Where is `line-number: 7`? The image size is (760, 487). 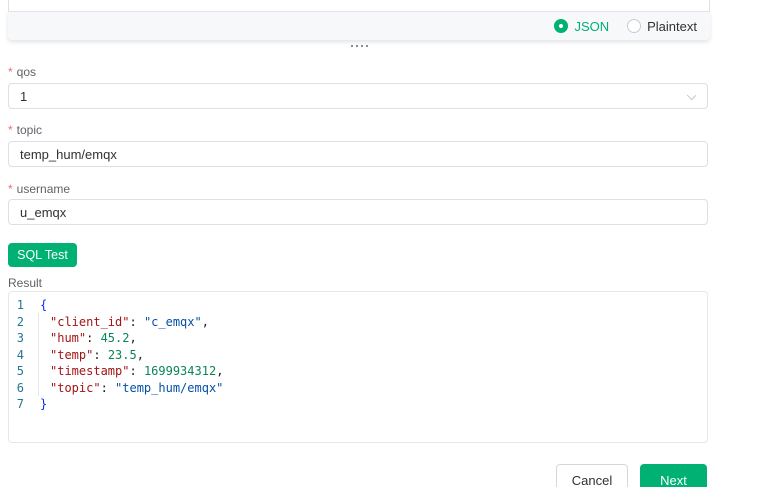 line-number: 7 is located at coordinates (20, 404).